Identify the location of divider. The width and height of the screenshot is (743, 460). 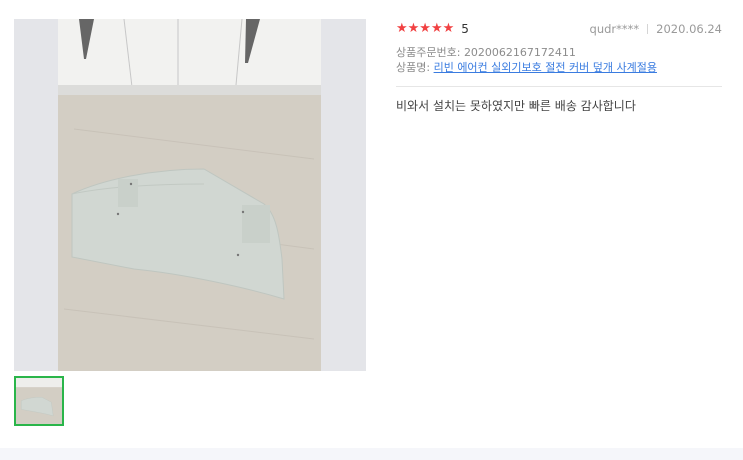
(559, 86).